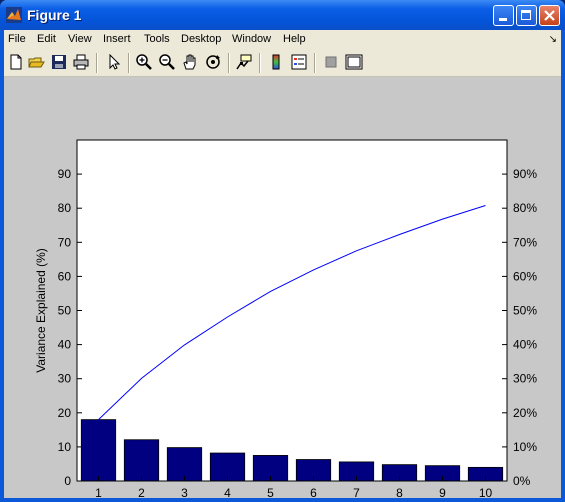 The width and height of the screenshot is (565, 502). What do you see at coordinates (525, 413) in the screenshot?
I see `right-tick-label: 20%` at bounding box center [525, 413].